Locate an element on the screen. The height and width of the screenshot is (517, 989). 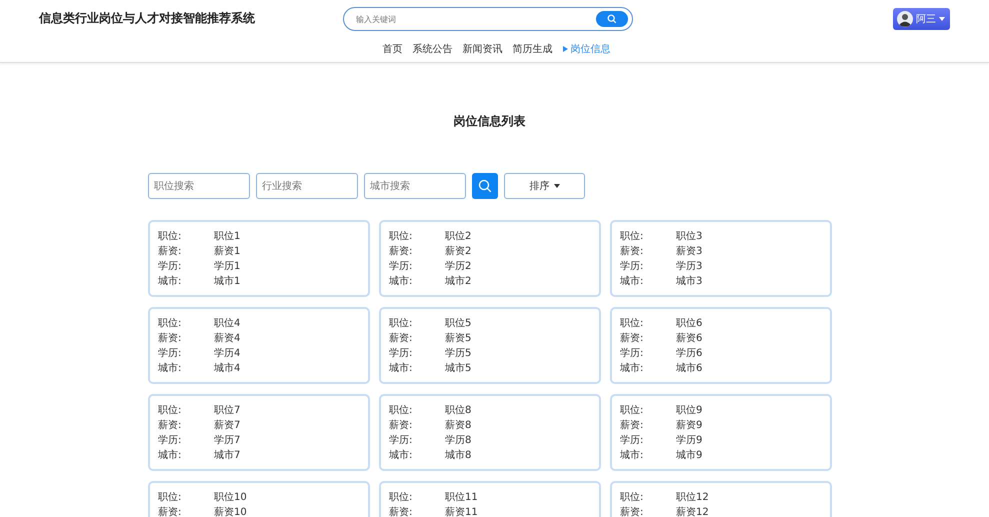
field-value: 学历6 is located at coordinates (689, 354).